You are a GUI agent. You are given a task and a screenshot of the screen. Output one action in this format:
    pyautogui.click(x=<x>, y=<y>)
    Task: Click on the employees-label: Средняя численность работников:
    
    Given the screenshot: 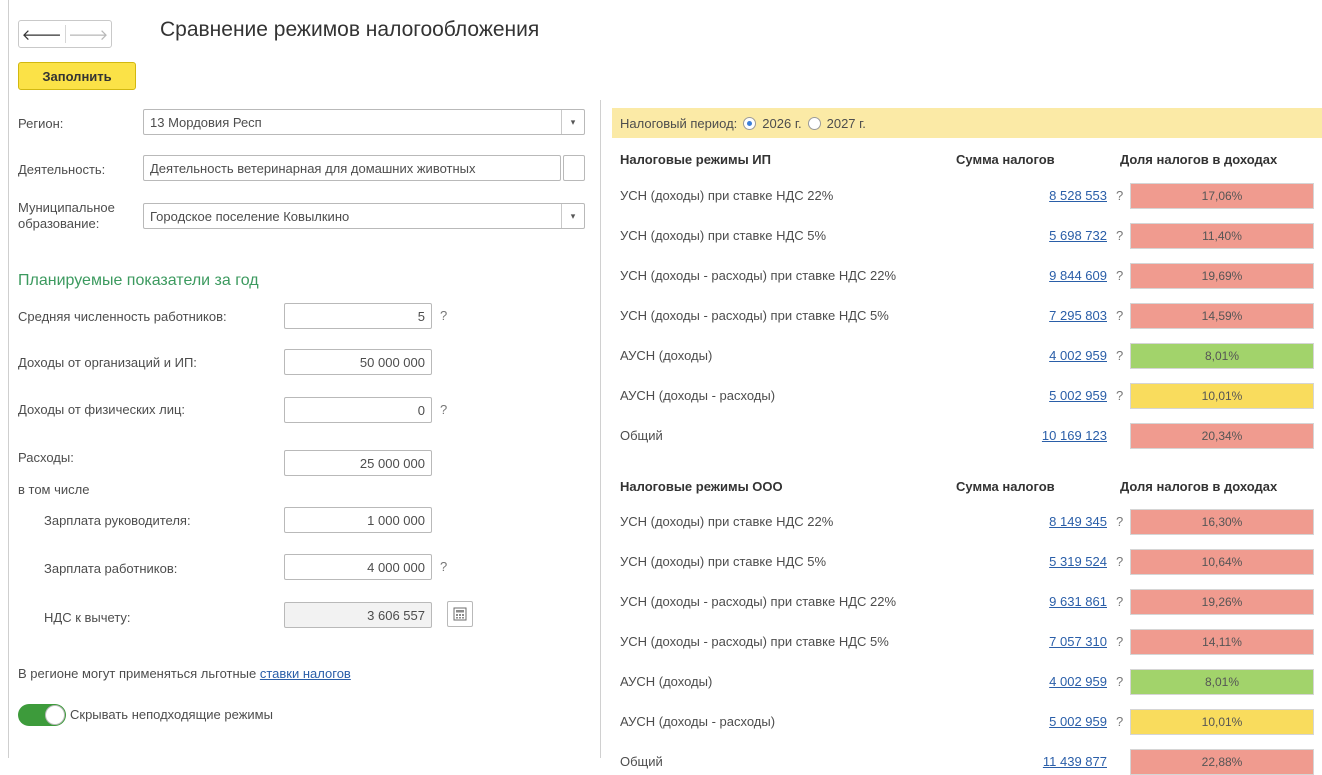 What is the action you would take?
    pyautogui.click(x=122, y=316)
    